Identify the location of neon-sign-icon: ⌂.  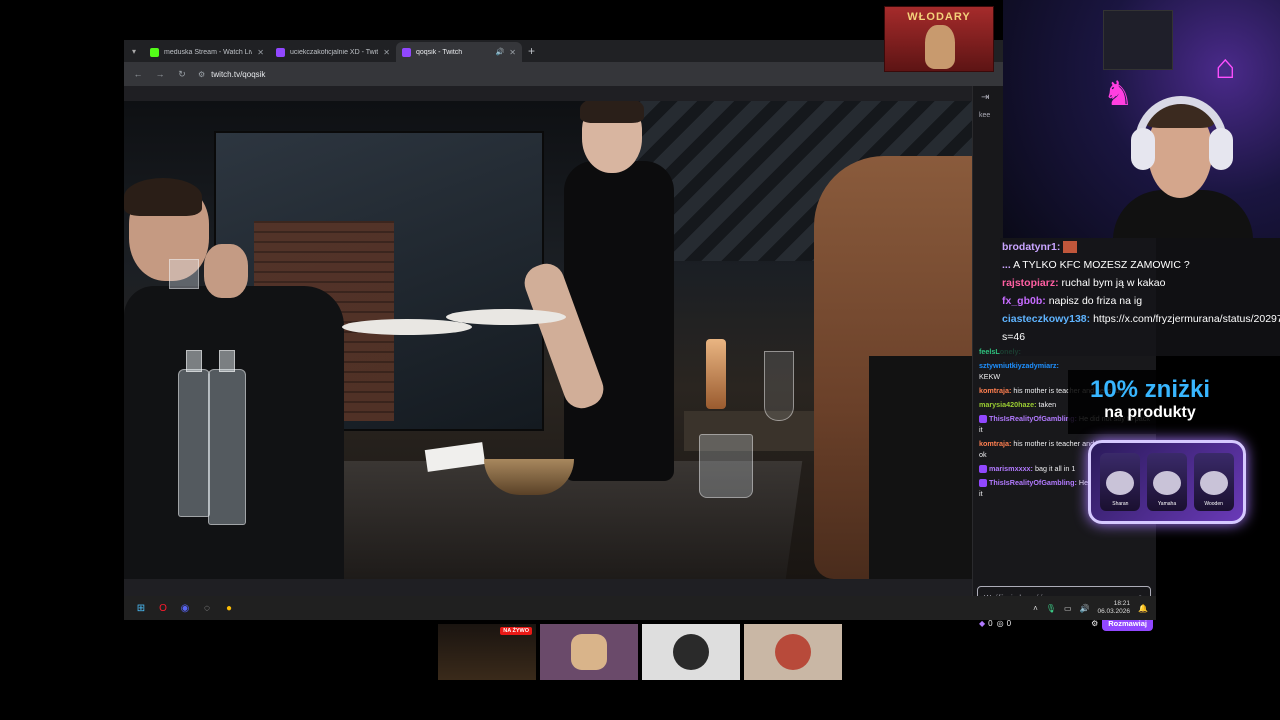
(1225, 67).